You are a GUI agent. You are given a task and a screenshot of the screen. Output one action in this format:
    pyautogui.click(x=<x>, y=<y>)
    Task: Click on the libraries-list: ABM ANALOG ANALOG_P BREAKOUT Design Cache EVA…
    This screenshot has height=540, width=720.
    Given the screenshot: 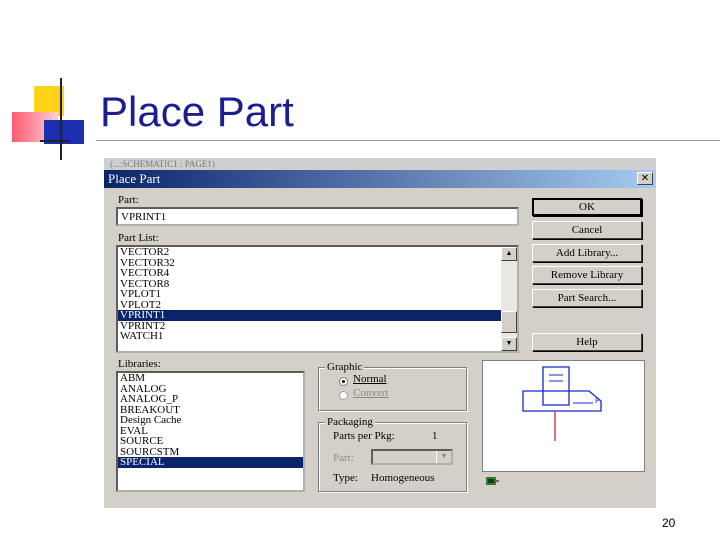 What is the action you would take?
    pyautogui.click(x=210, y=431)
    